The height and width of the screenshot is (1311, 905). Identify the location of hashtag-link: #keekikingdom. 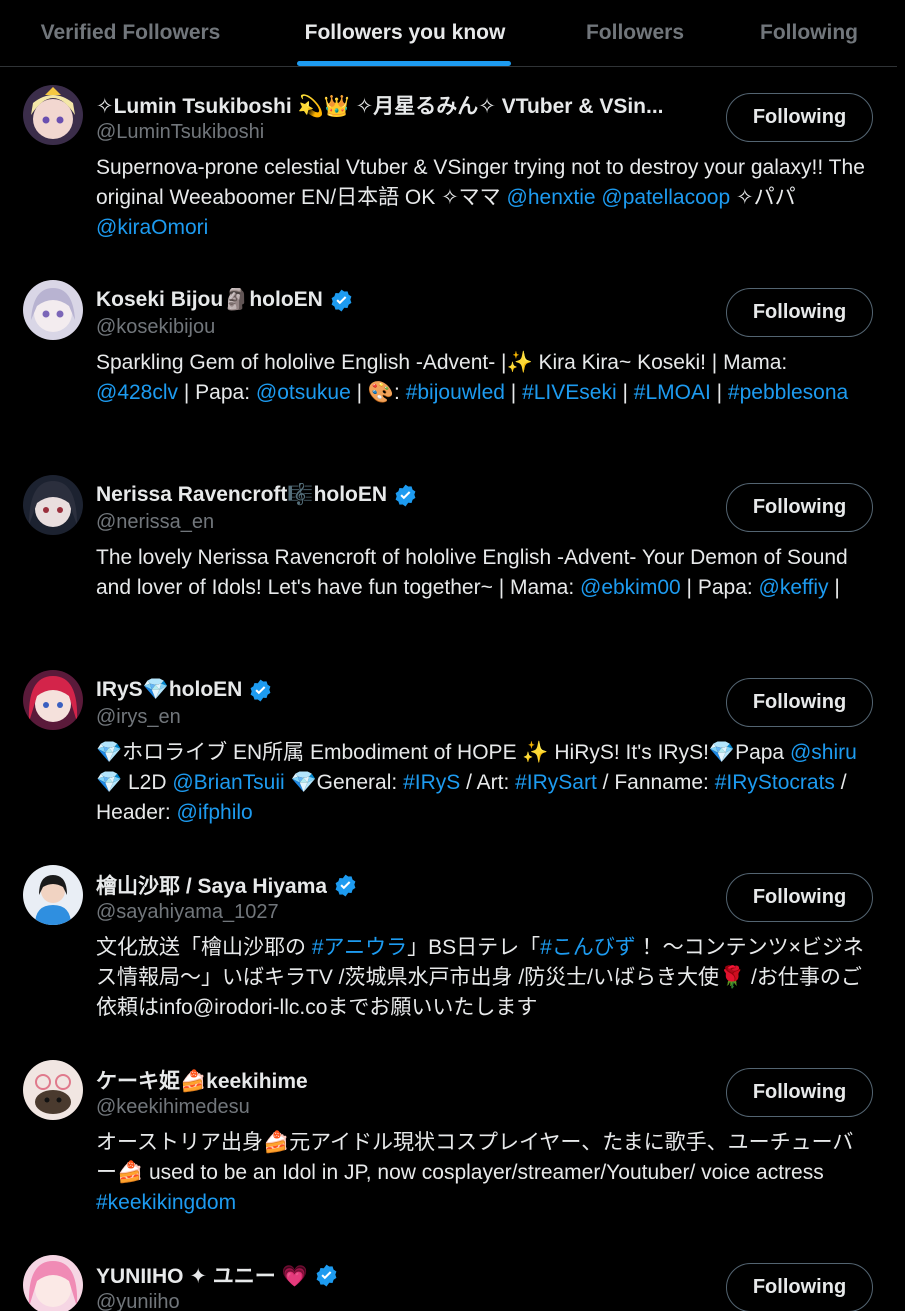
(166, 1202).